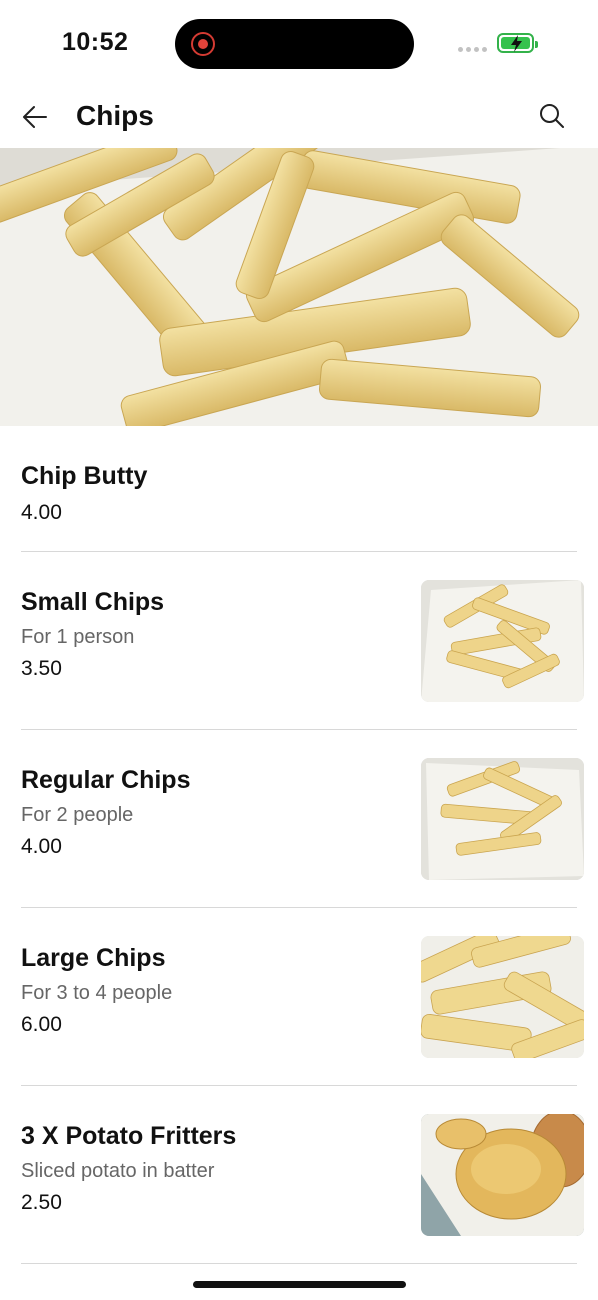 The image size is (598, 1300). What do you see at coordinates (299, 819) in the screenshot?
I see `menu-item-regular-chips: Regular Chips For 2 people 4.00` at bounding box center [299, 819].